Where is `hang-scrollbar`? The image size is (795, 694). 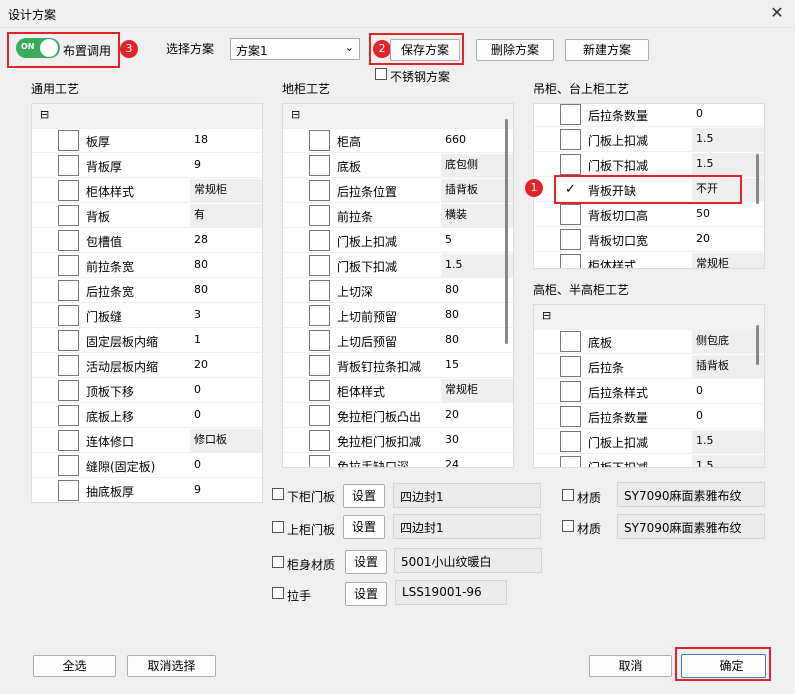
hang-scrollbar is located at coordinates (757, 179).